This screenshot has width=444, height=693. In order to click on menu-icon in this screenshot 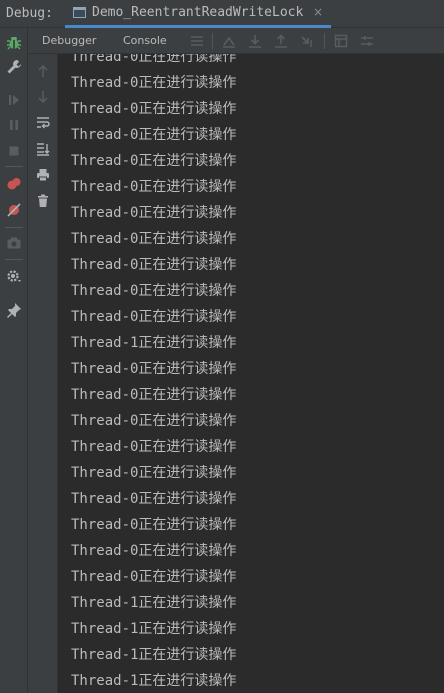, I will do `click(197, 41)`.